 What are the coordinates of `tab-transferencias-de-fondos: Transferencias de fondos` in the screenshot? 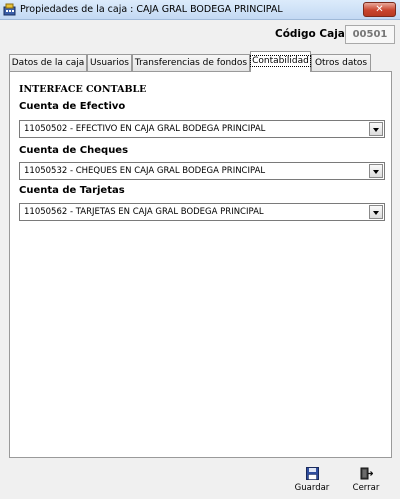 It's located at (191, 62).